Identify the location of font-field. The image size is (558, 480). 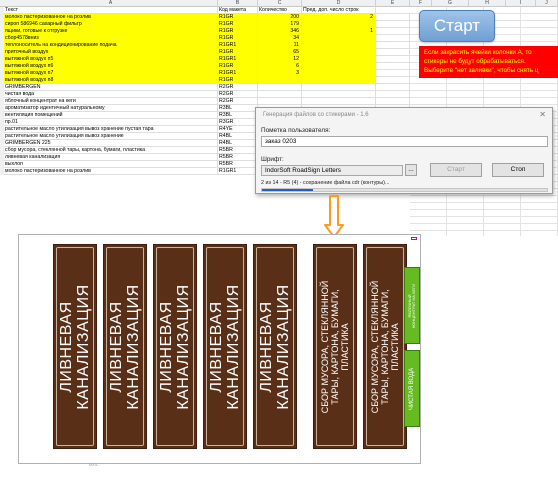
(332, 170).